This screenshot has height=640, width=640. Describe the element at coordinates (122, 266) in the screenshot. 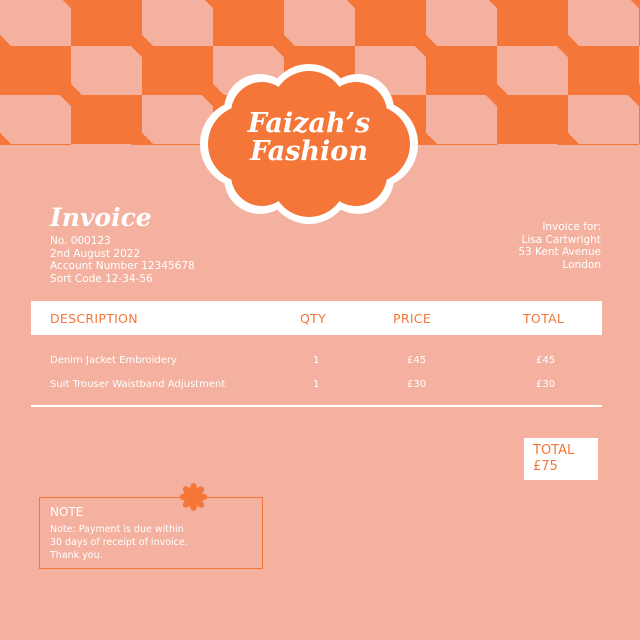

I see `account-number: Account Number 12345678` at that location.